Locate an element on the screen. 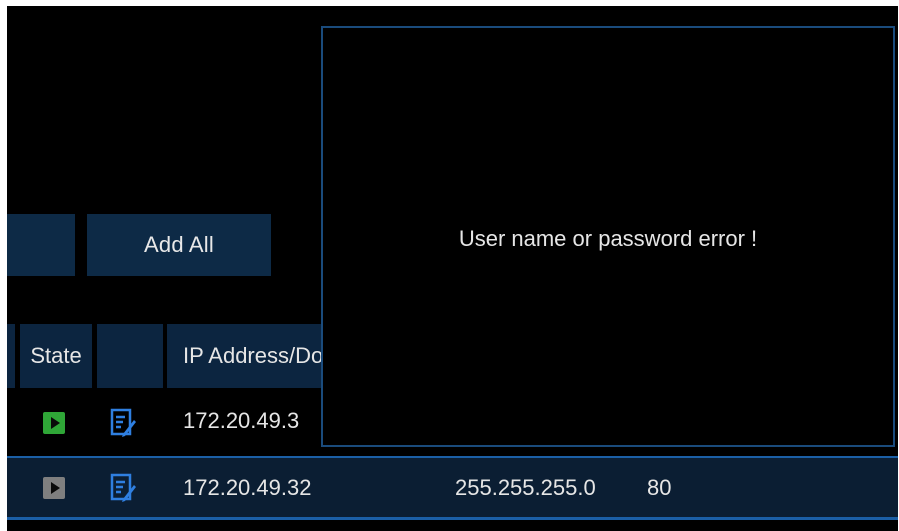 Image resolution: width=899 pixels, height=531 pixels. table-row-selected: 172.20.49.32 255.255.255.0 80 is located at coordinates (452, 488).